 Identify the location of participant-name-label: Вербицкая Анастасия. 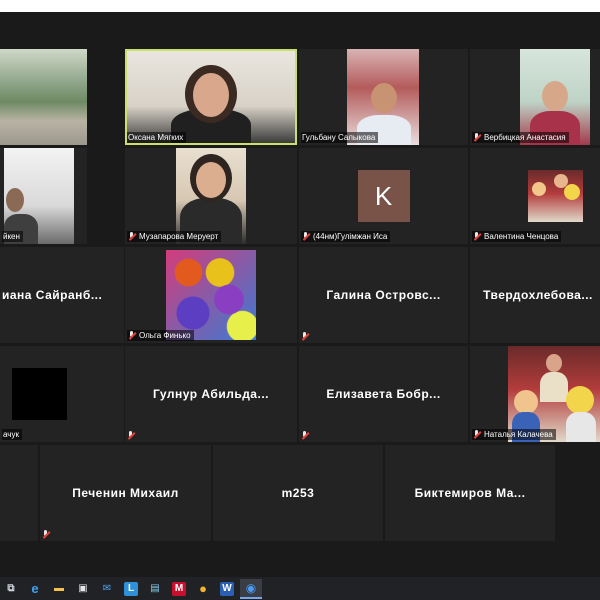
(520, 137).